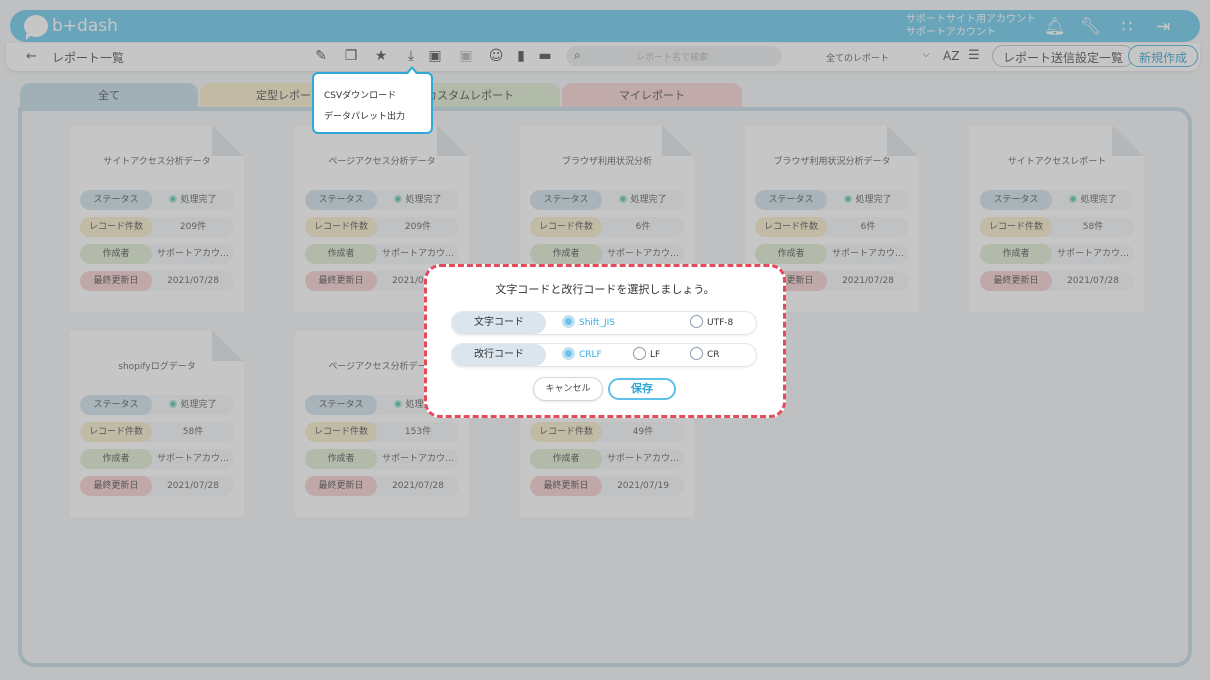 This screenshot has height=680, width=1210. I want to click on radio-label: CR, so click(713, 355).